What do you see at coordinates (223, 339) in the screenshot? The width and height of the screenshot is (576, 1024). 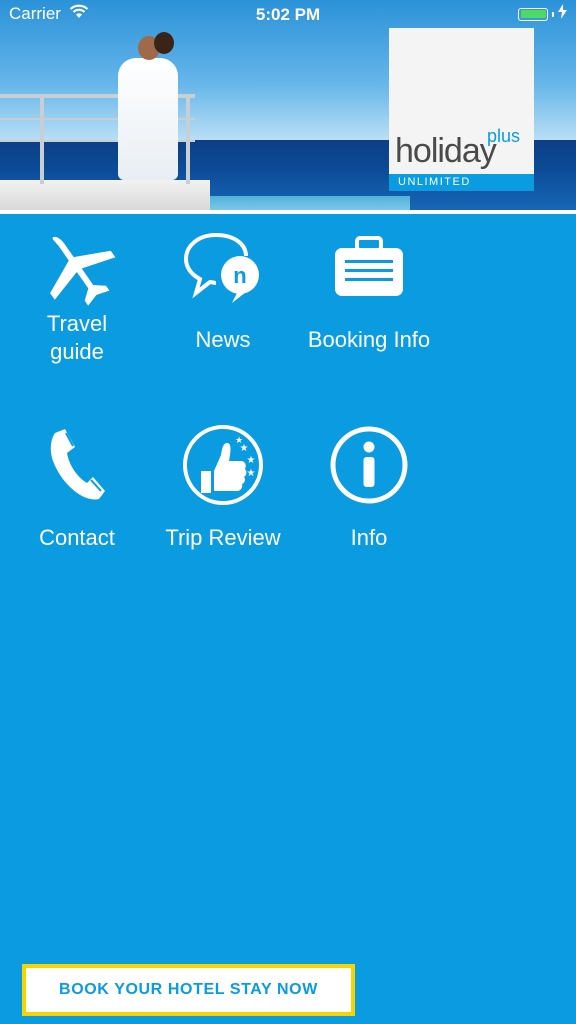 I see `tile-label: News` at bounding box center [223, 339].